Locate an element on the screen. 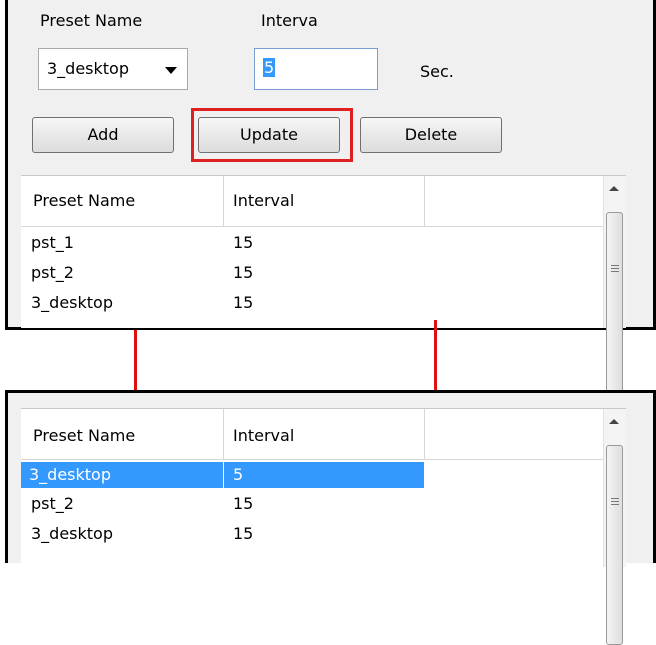 This screenshot has height=645, width=656. interval-label: Interva is located at coordinates (289, 20).